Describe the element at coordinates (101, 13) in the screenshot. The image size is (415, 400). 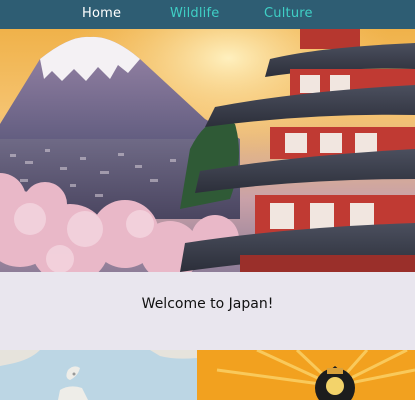
I see `nav-home-link: Home` at that location.